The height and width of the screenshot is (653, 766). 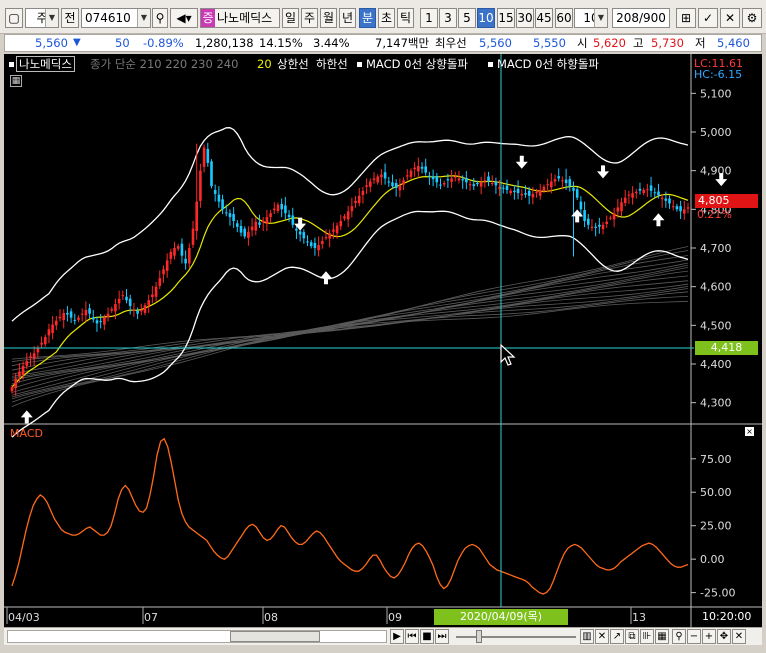 I want to click on price-tick-label: 4,400, so click(x=716, y=364).